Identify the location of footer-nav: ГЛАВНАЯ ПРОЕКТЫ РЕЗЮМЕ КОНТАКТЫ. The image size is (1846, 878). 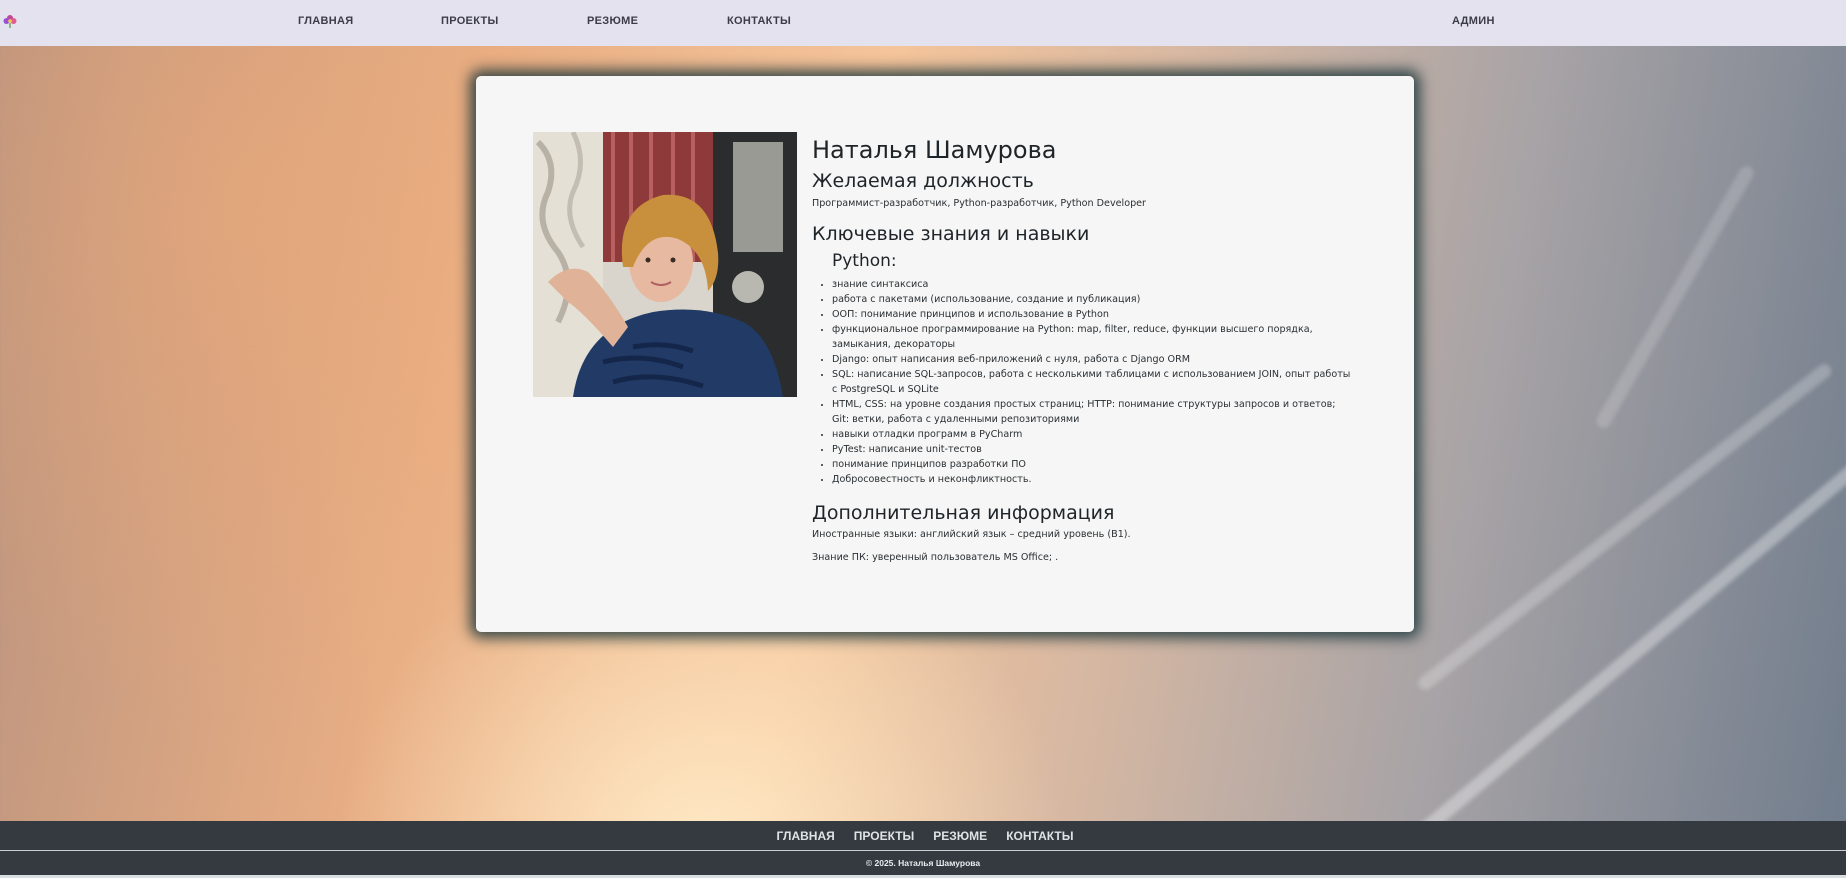
(923, 835).